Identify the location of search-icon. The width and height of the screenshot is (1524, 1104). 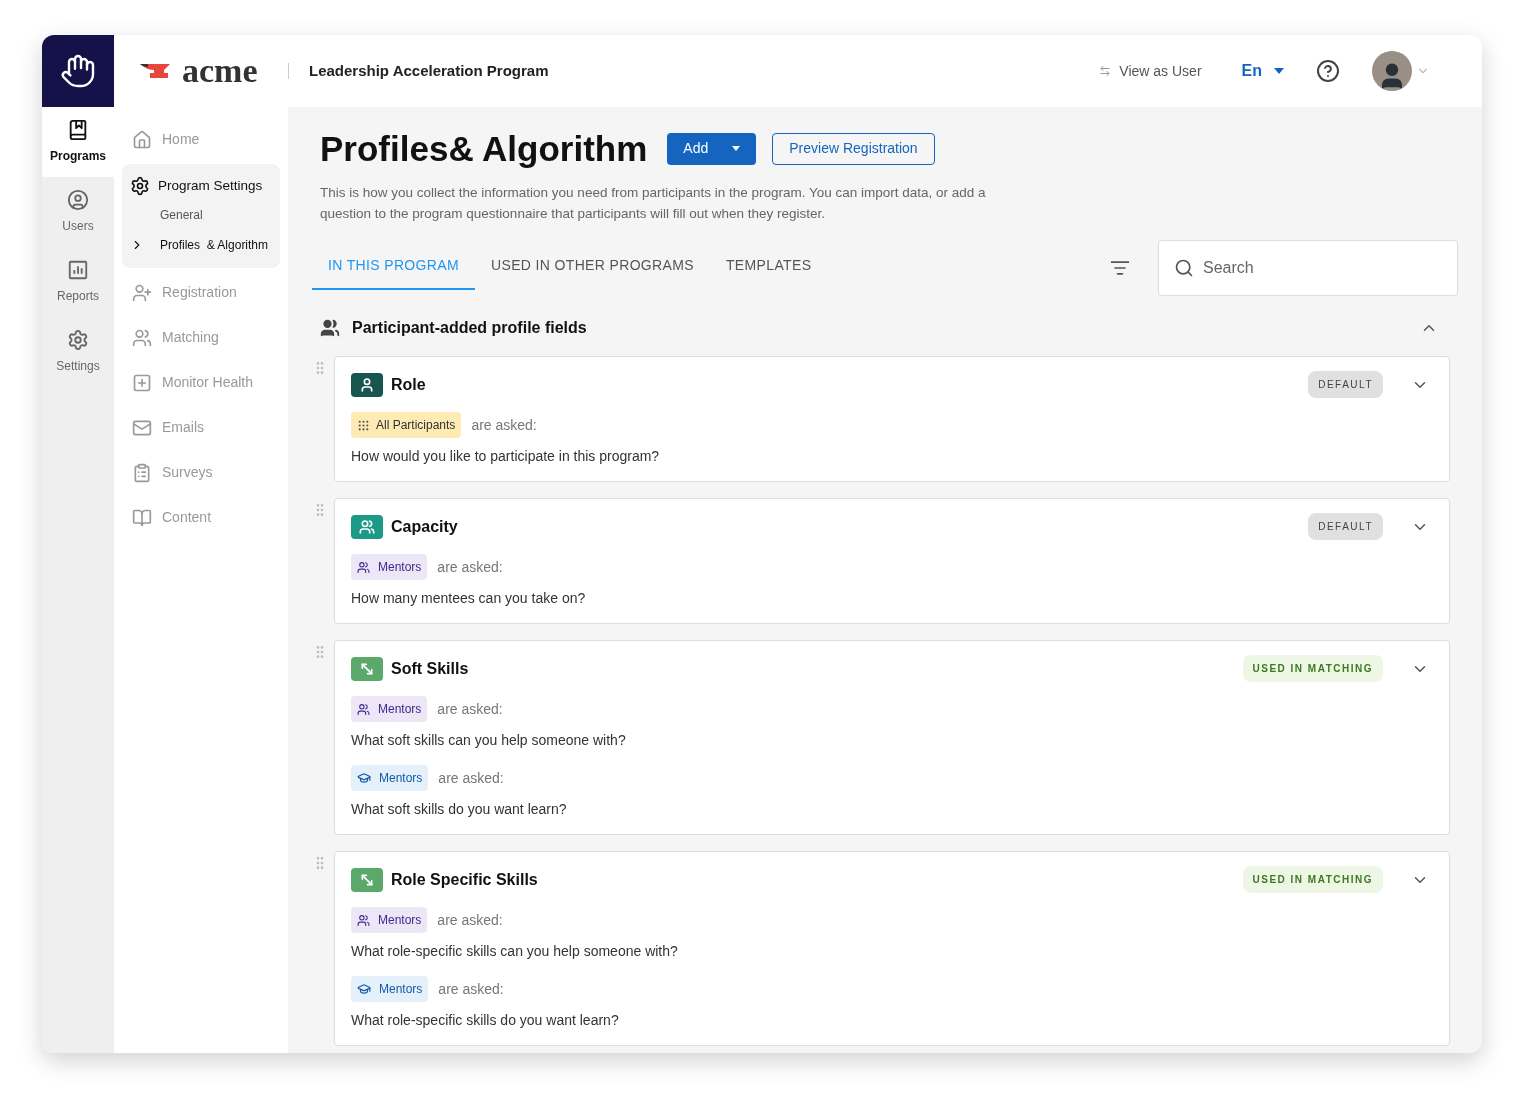
(1184, 268).